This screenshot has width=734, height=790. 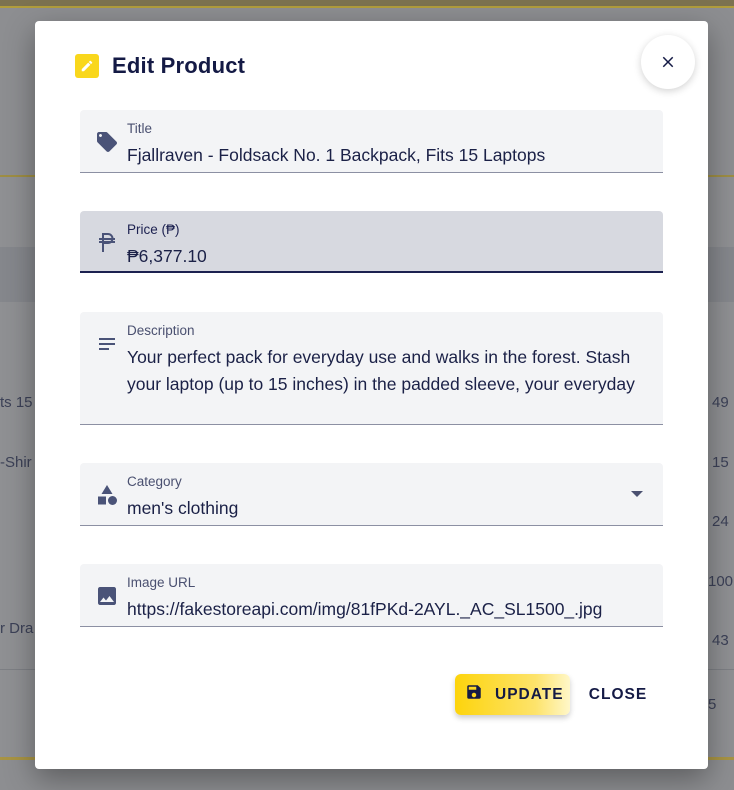 What do you see at coordinates (721, 581) in the screenshot?
I see `background-cell: 100` at bounding box center [721, 581].